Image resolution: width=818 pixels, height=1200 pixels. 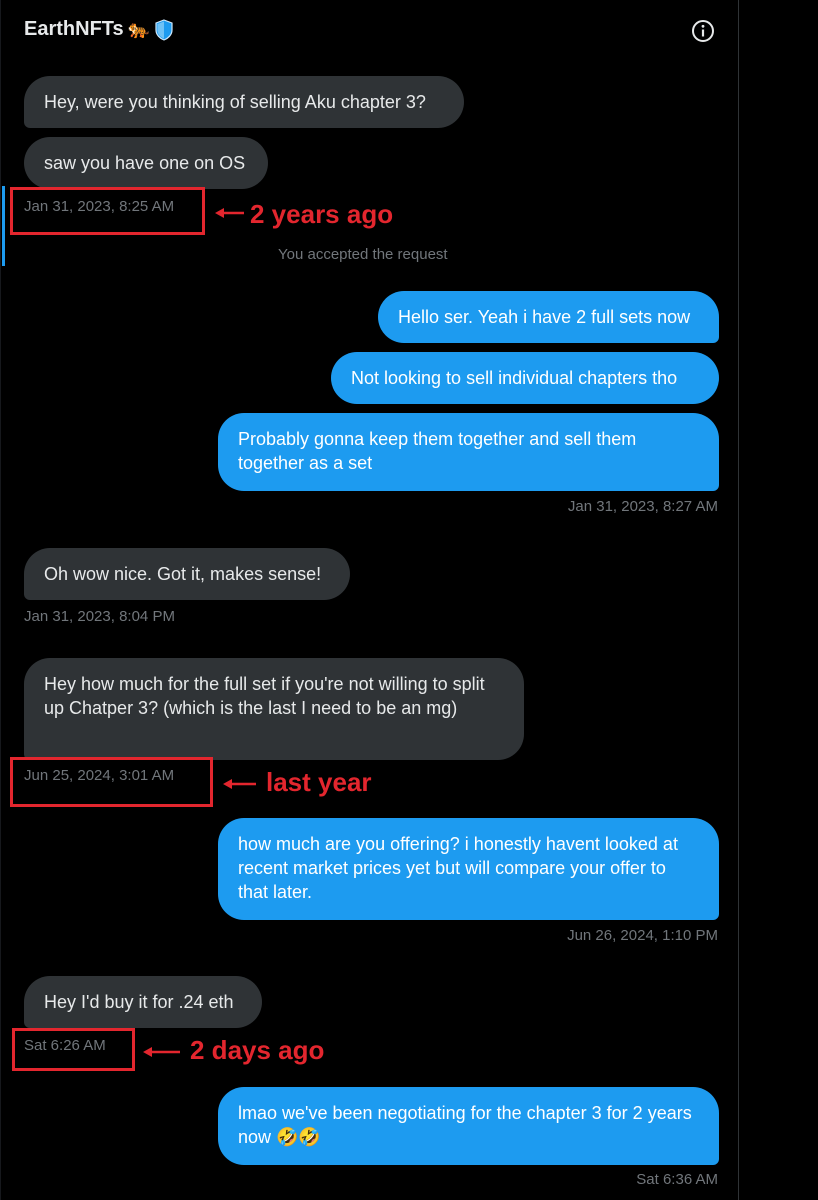 I want to click on message-bubble-outgoing: Hello ser. Yeah i have 2 full sets now, so click(x=548, y=317).